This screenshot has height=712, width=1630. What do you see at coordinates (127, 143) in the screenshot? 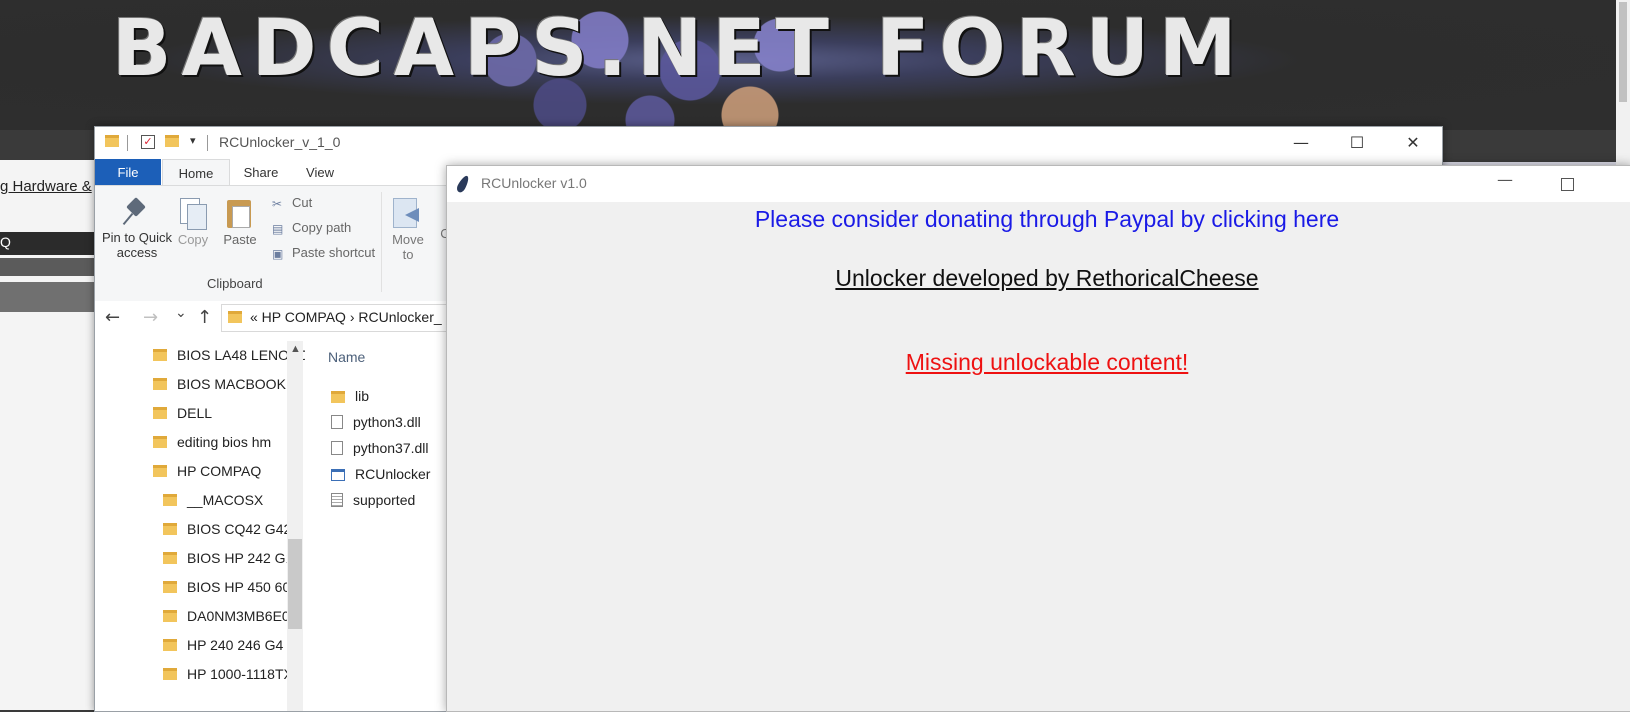
I see `divider` at bounding box center [127, 143].